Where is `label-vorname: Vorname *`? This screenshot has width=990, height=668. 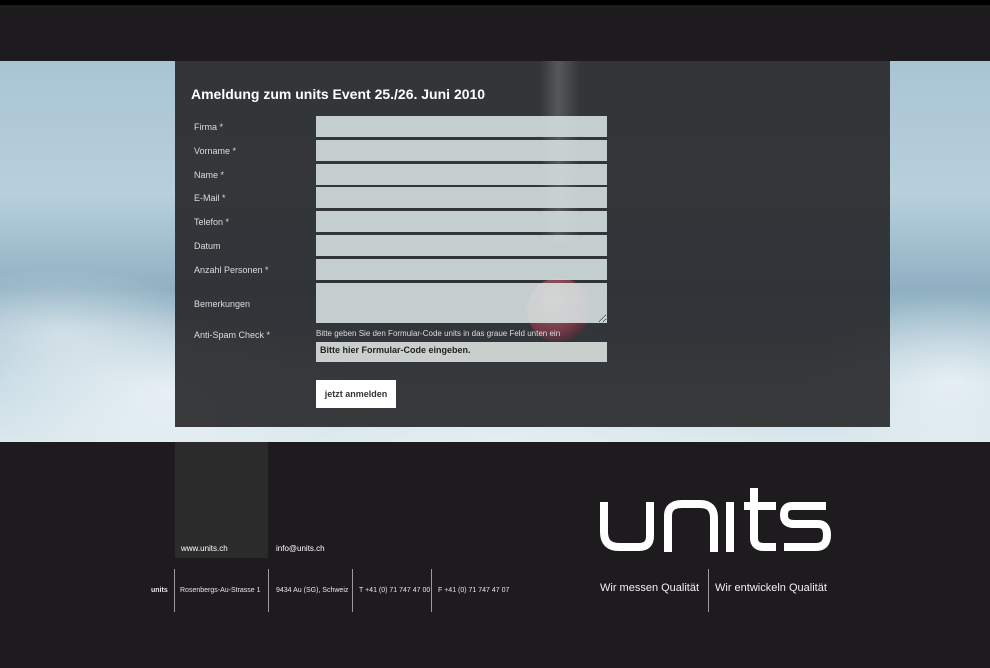 label-vorname: Vorname * is located at coordinates (215, 151).